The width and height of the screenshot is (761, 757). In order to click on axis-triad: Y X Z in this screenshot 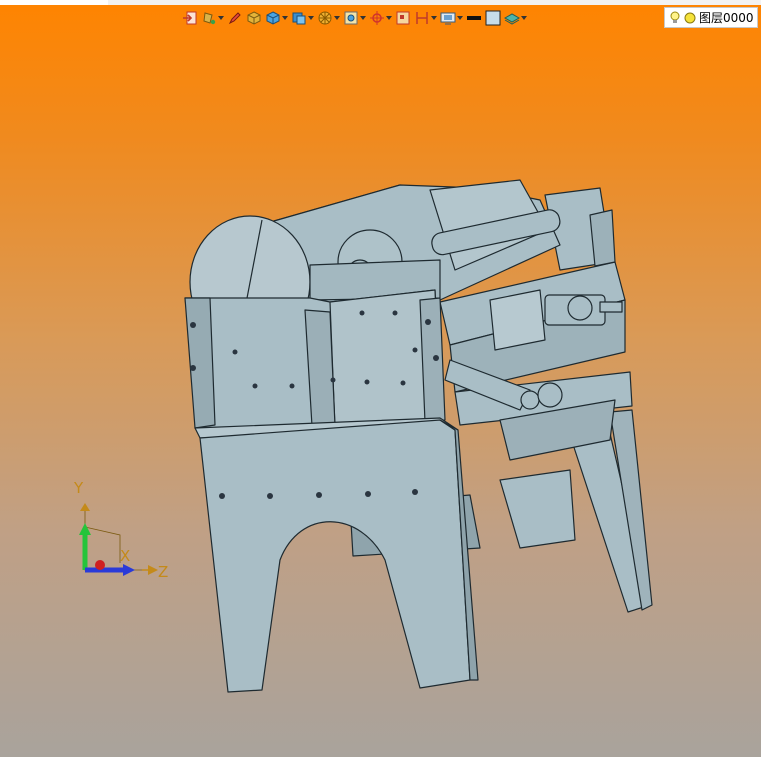, I will do `click(120, 530)`.